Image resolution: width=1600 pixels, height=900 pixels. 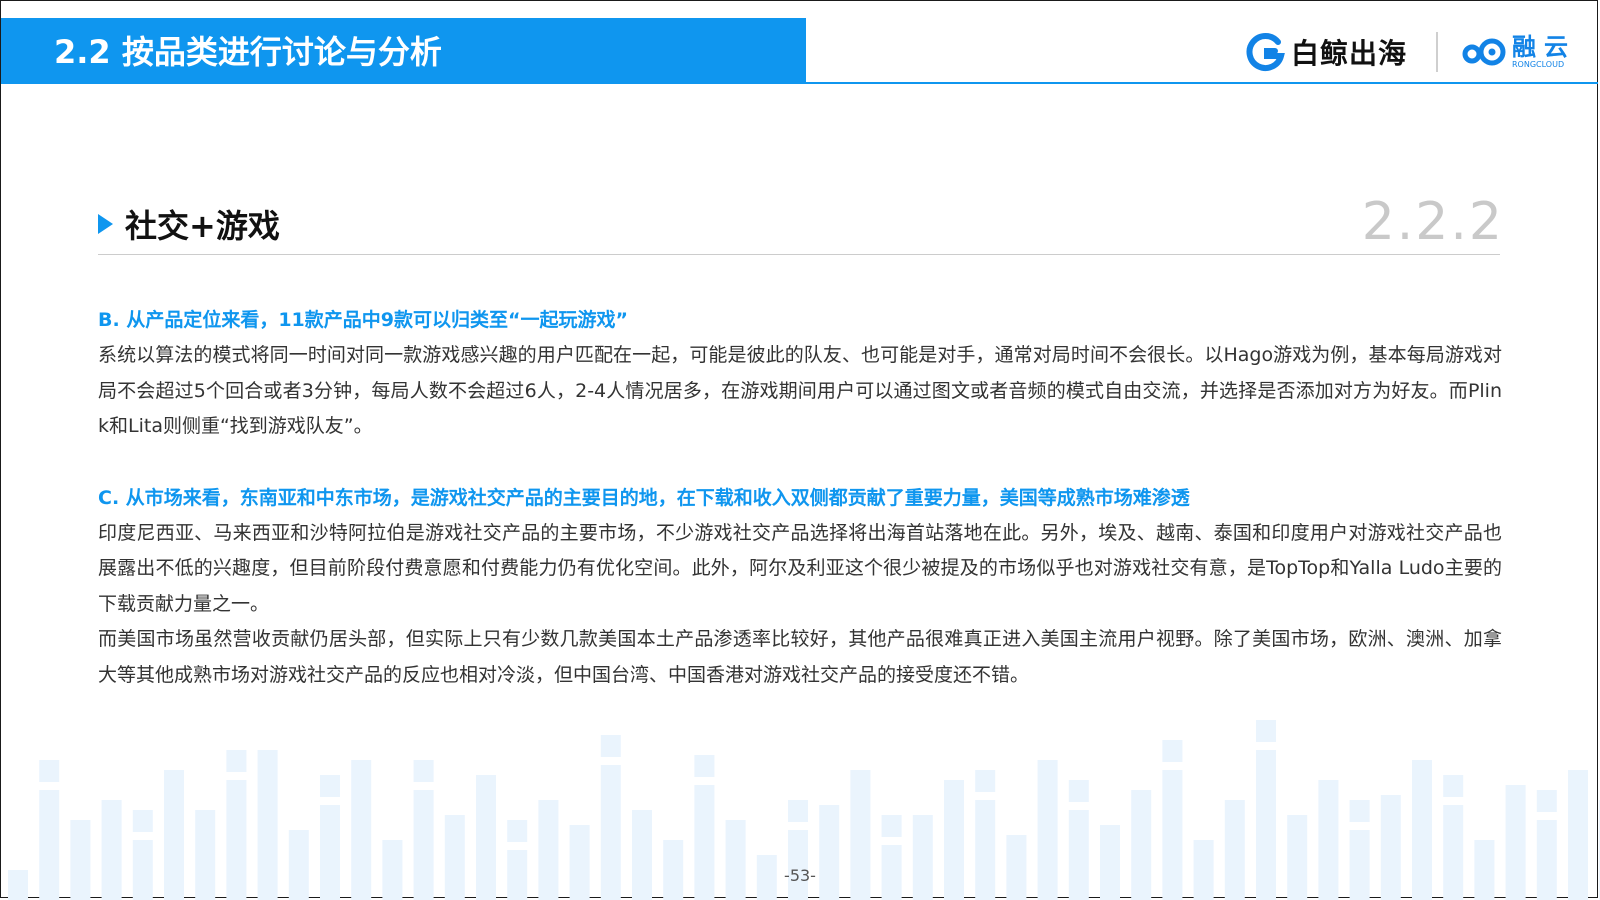 I want to click on baijing-logo-text: 白鲸出海, so click(x=1349, y=53).